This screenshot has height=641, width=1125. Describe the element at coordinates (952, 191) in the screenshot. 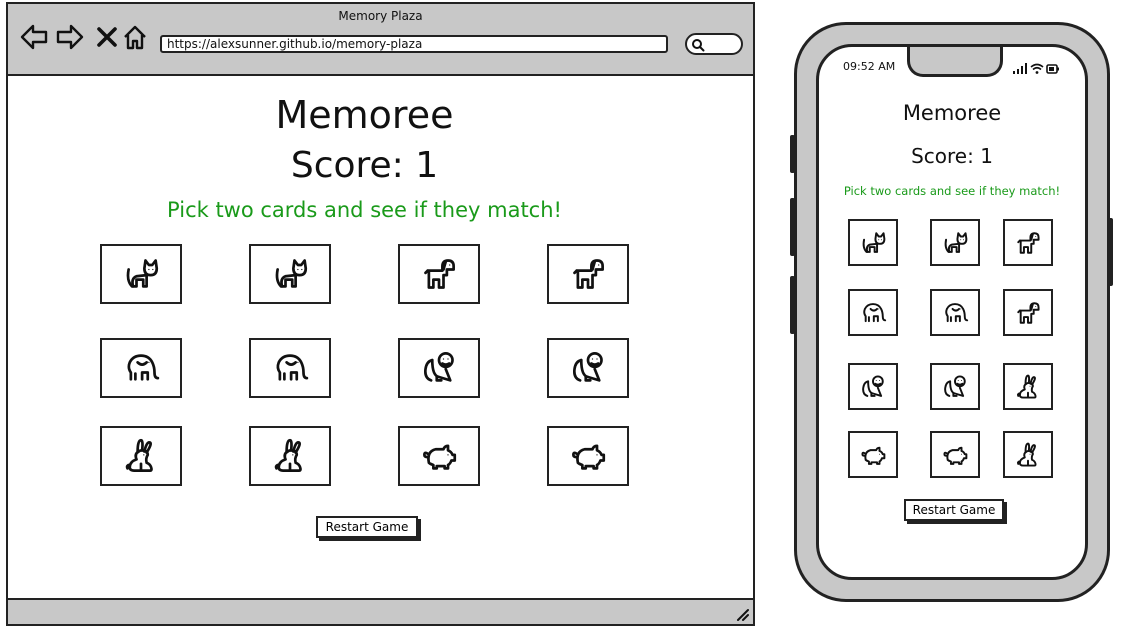

I see `mobile-instruction-message: Pick two cards and see if they match!` at that location.